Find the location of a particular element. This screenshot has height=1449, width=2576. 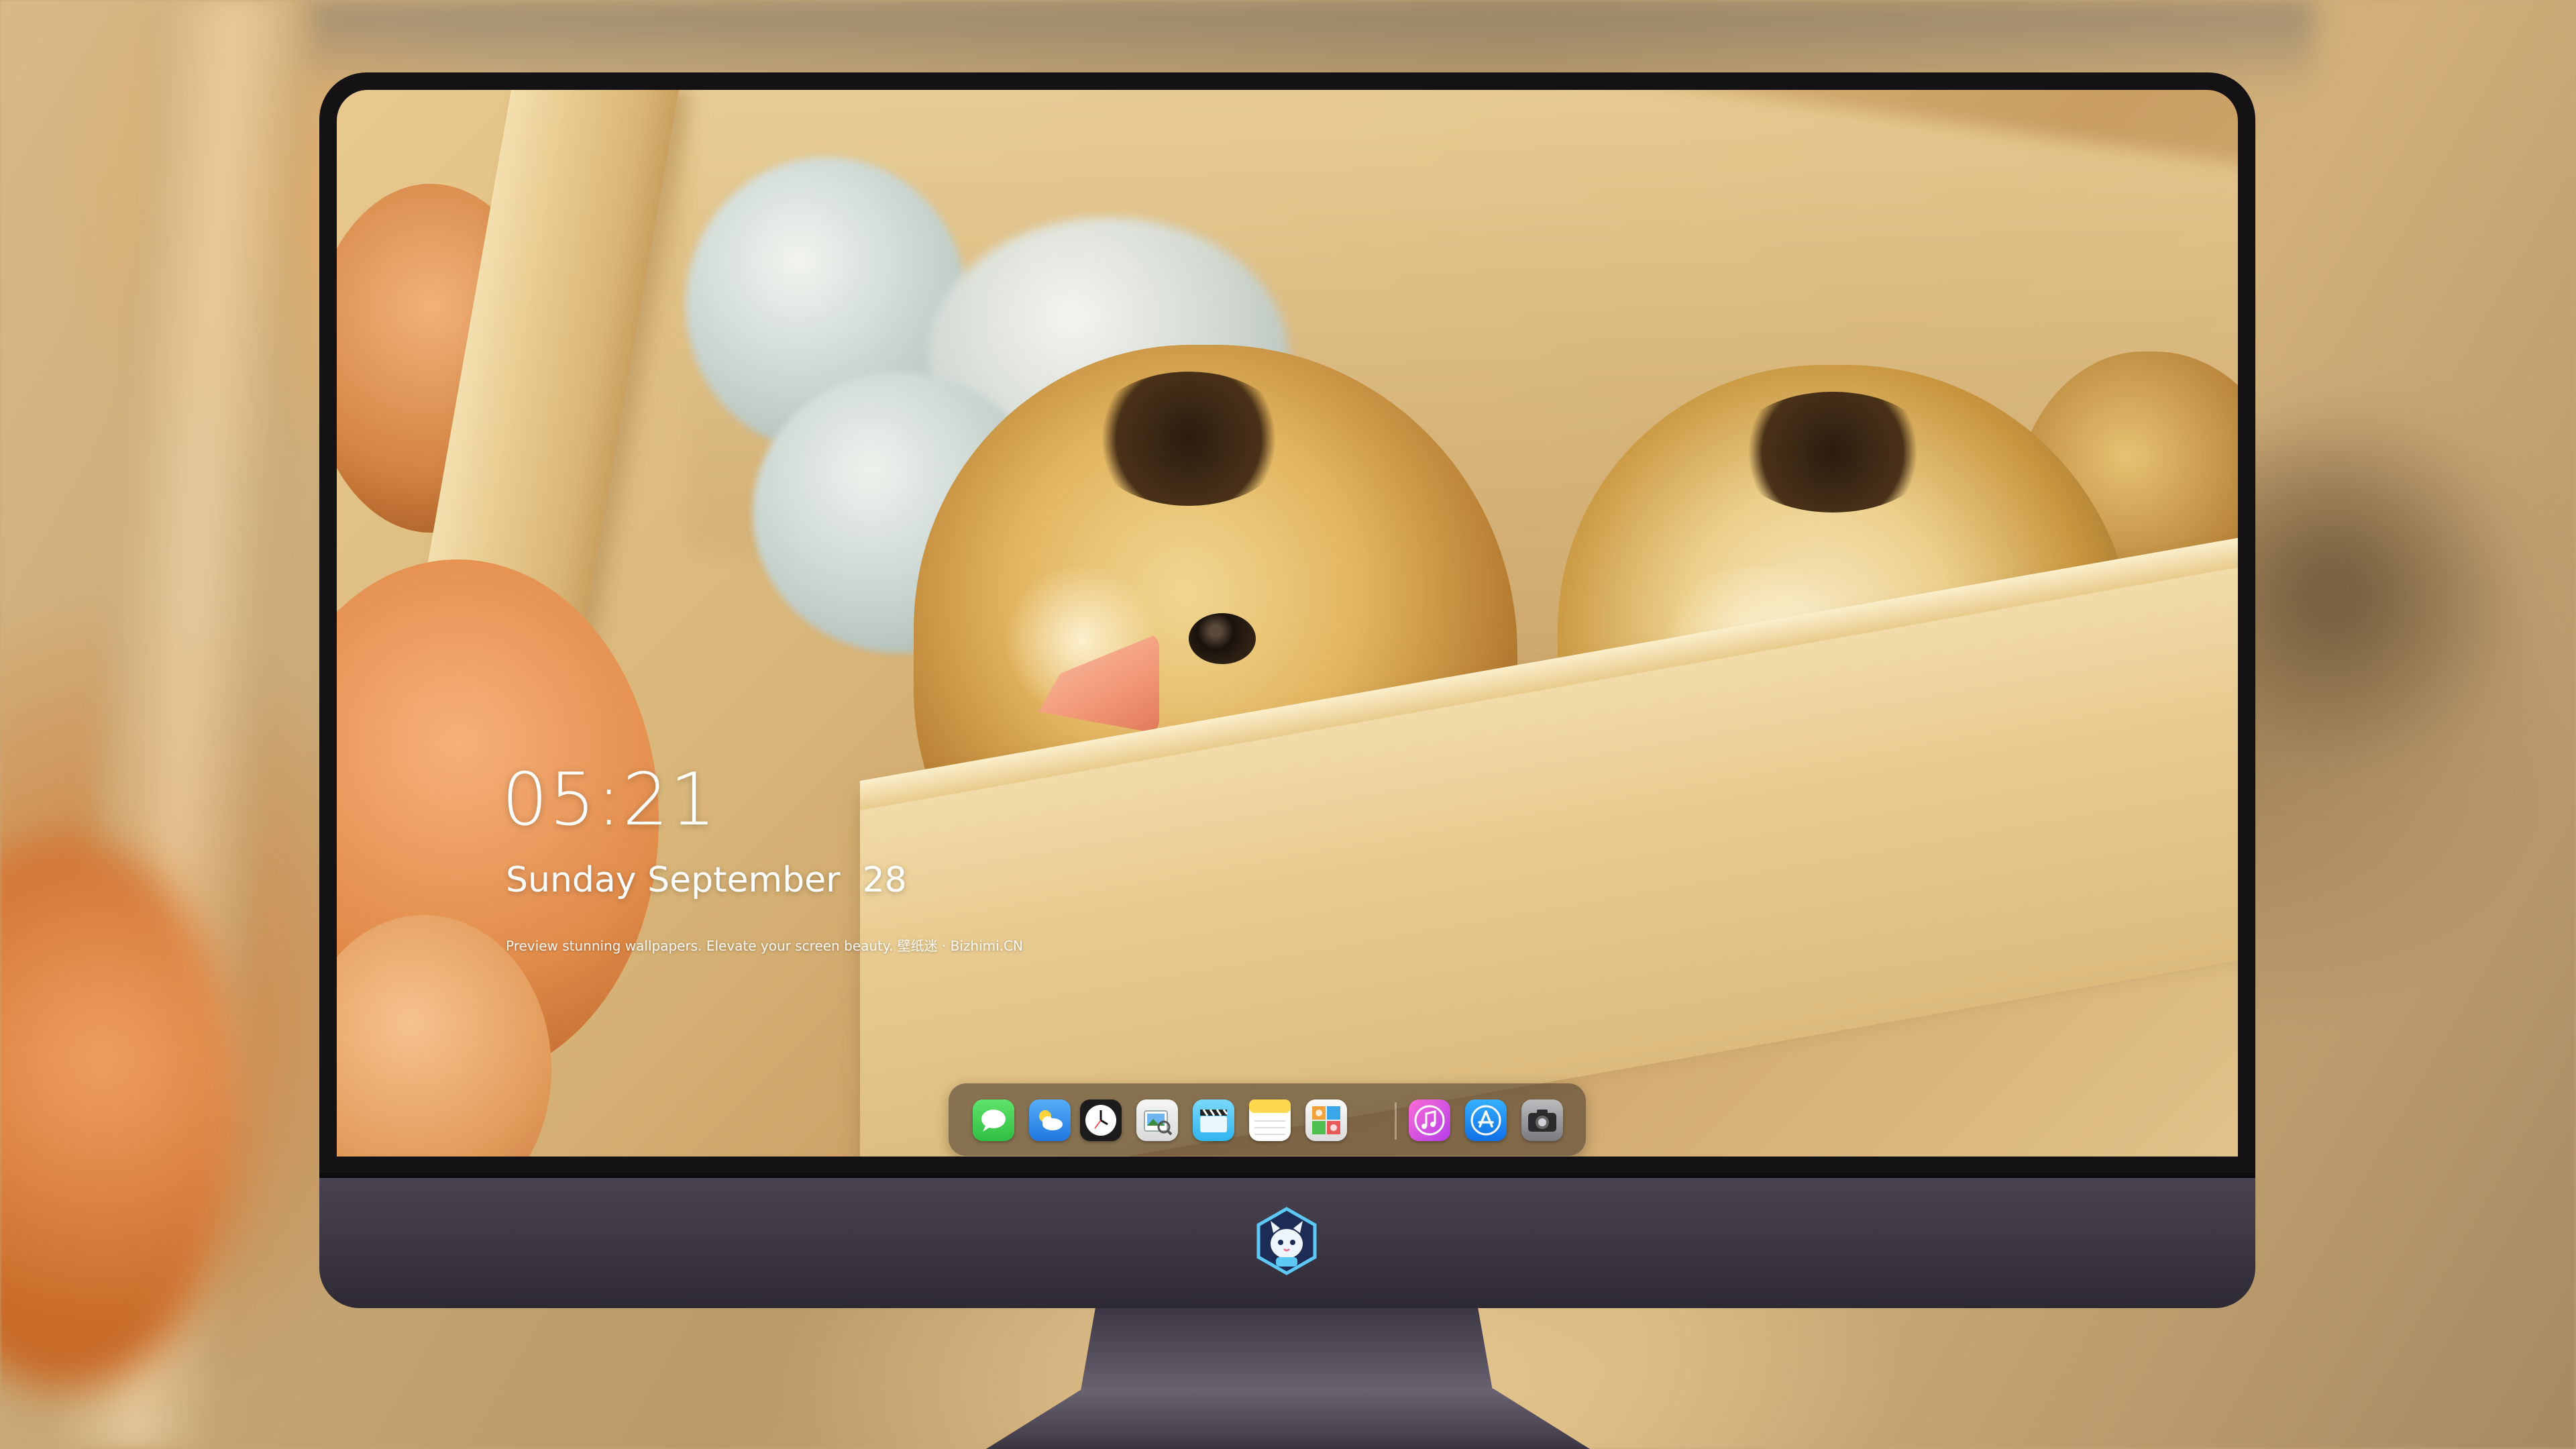

dock-app-photo-booth is located at coordinates (1326, 1120).